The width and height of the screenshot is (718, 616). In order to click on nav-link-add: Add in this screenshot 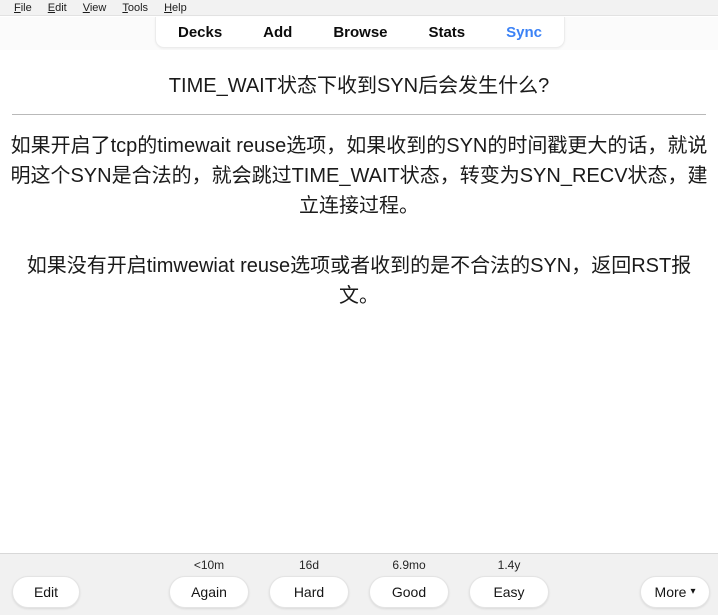, I will do `click(277, 32)`.